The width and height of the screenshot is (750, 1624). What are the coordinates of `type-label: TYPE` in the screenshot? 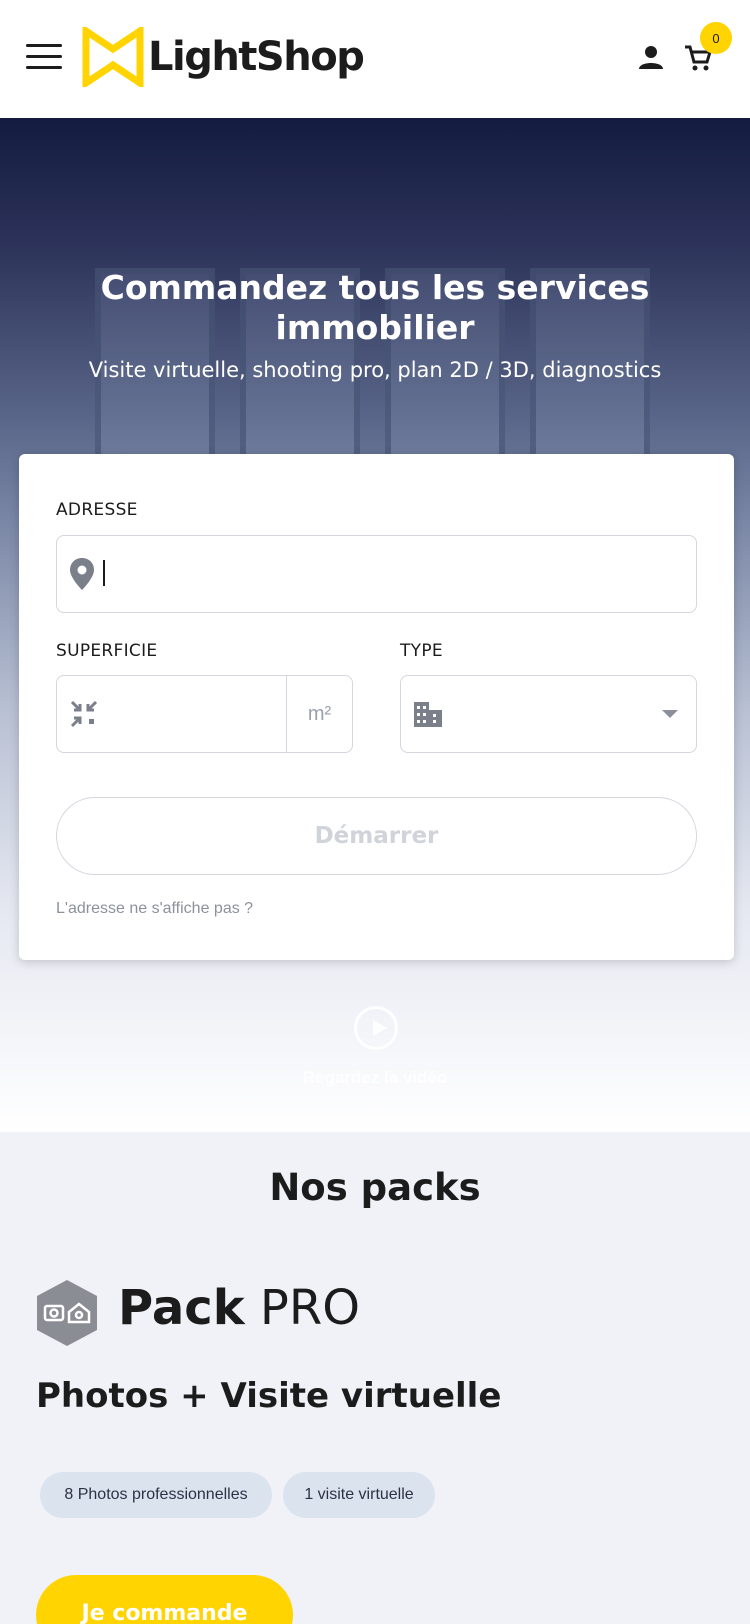 It's located at (421, 651).